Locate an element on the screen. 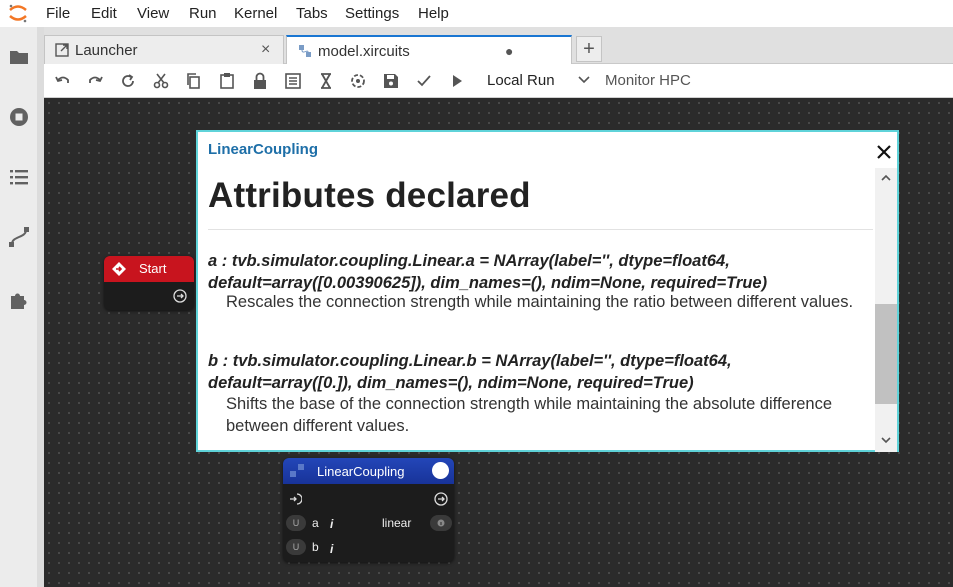  menu-settings: Settings is located at coordinates (372, 13).